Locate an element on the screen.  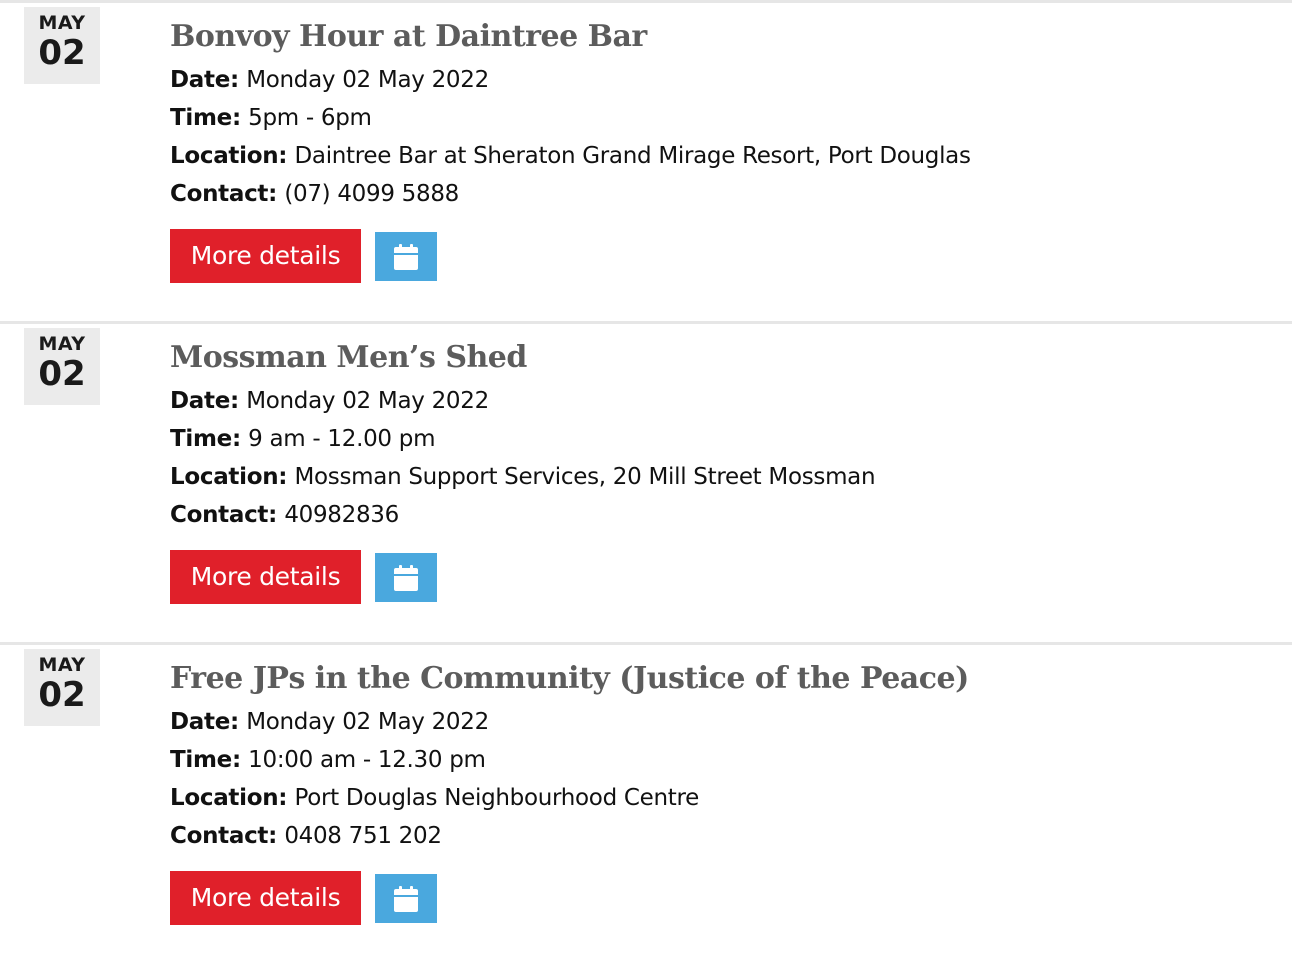
time-value: 9 am - 12.00 pm is located at coordinates (342, 439).